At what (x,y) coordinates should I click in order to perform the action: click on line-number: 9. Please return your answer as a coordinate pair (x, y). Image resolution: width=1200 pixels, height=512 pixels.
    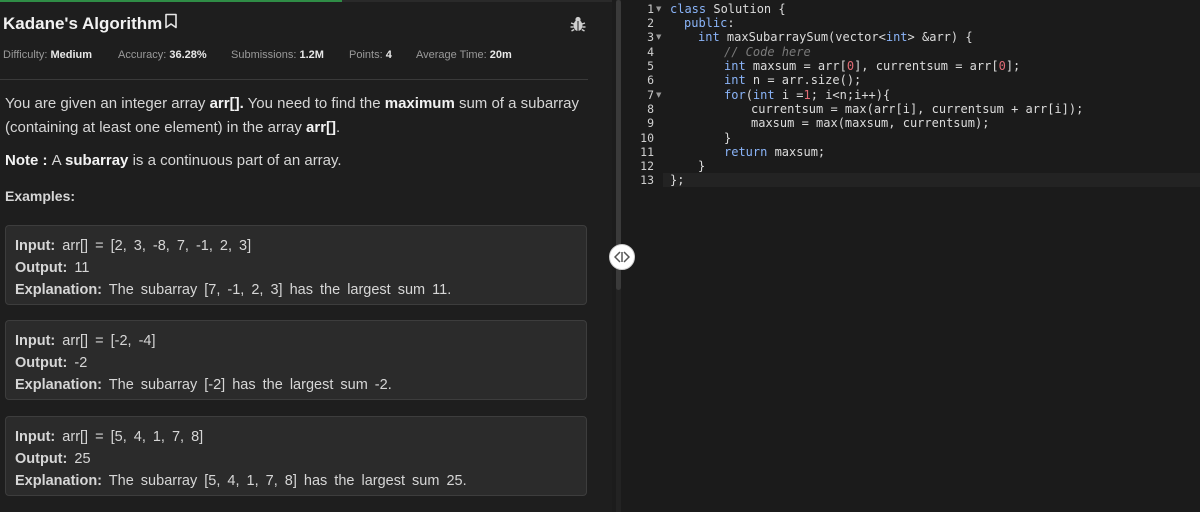
    Looking at the image, I should click on (650, 123).